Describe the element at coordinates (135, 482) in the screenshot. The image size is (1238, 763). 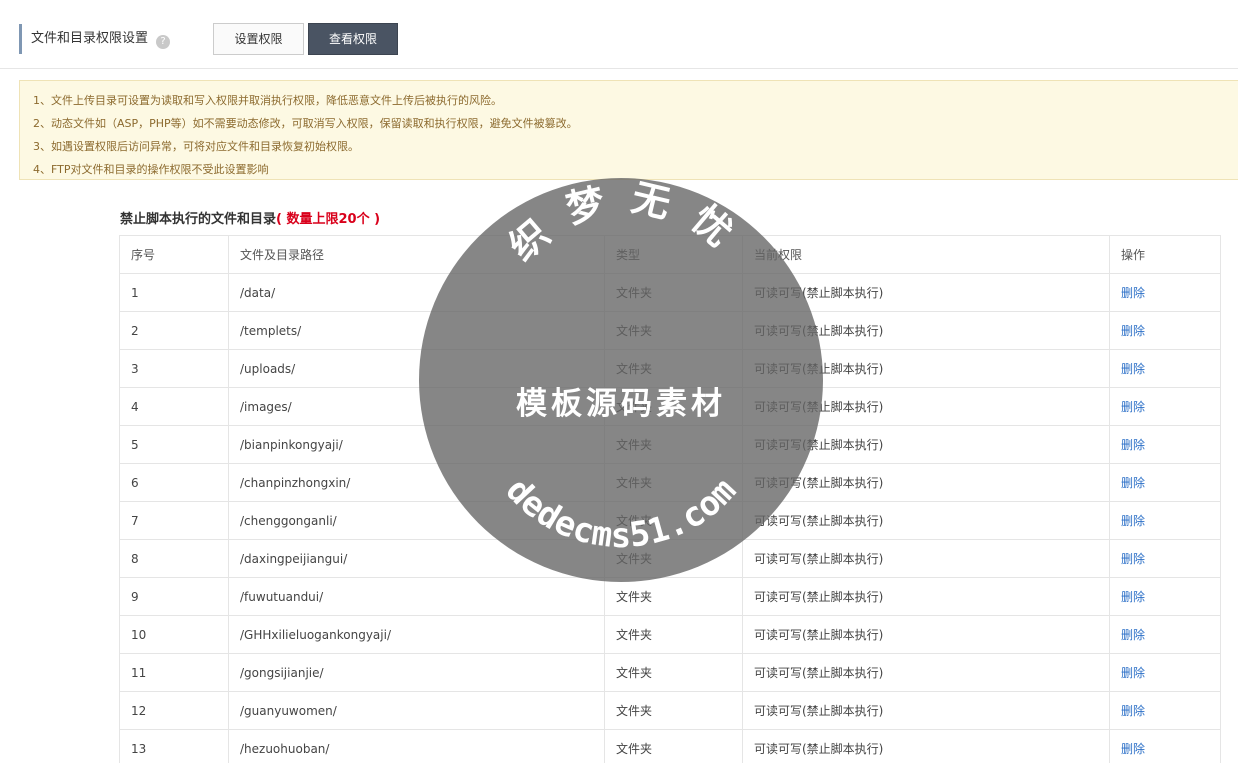
I see `row-index: 6` at that location.